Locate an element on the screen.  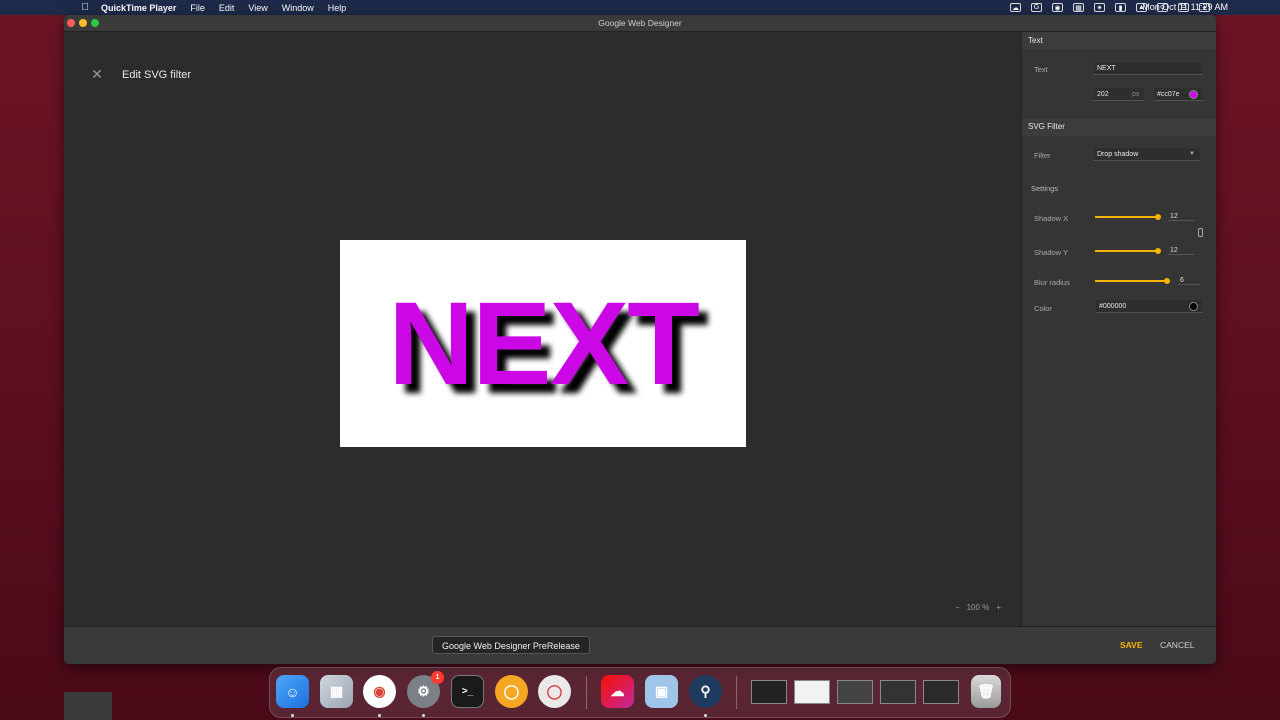
menu-help: Help is located at coordinates (337, 8).